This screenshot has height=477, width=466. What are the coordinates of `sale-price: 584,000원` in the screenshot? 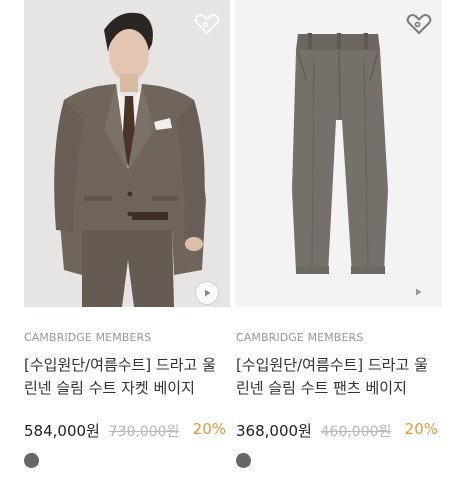 It's located at (62, 431).